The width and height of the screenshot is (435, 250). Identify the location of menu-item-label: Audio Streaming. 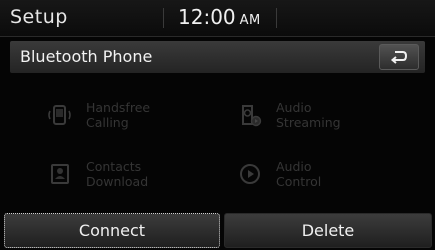
(308, 115).